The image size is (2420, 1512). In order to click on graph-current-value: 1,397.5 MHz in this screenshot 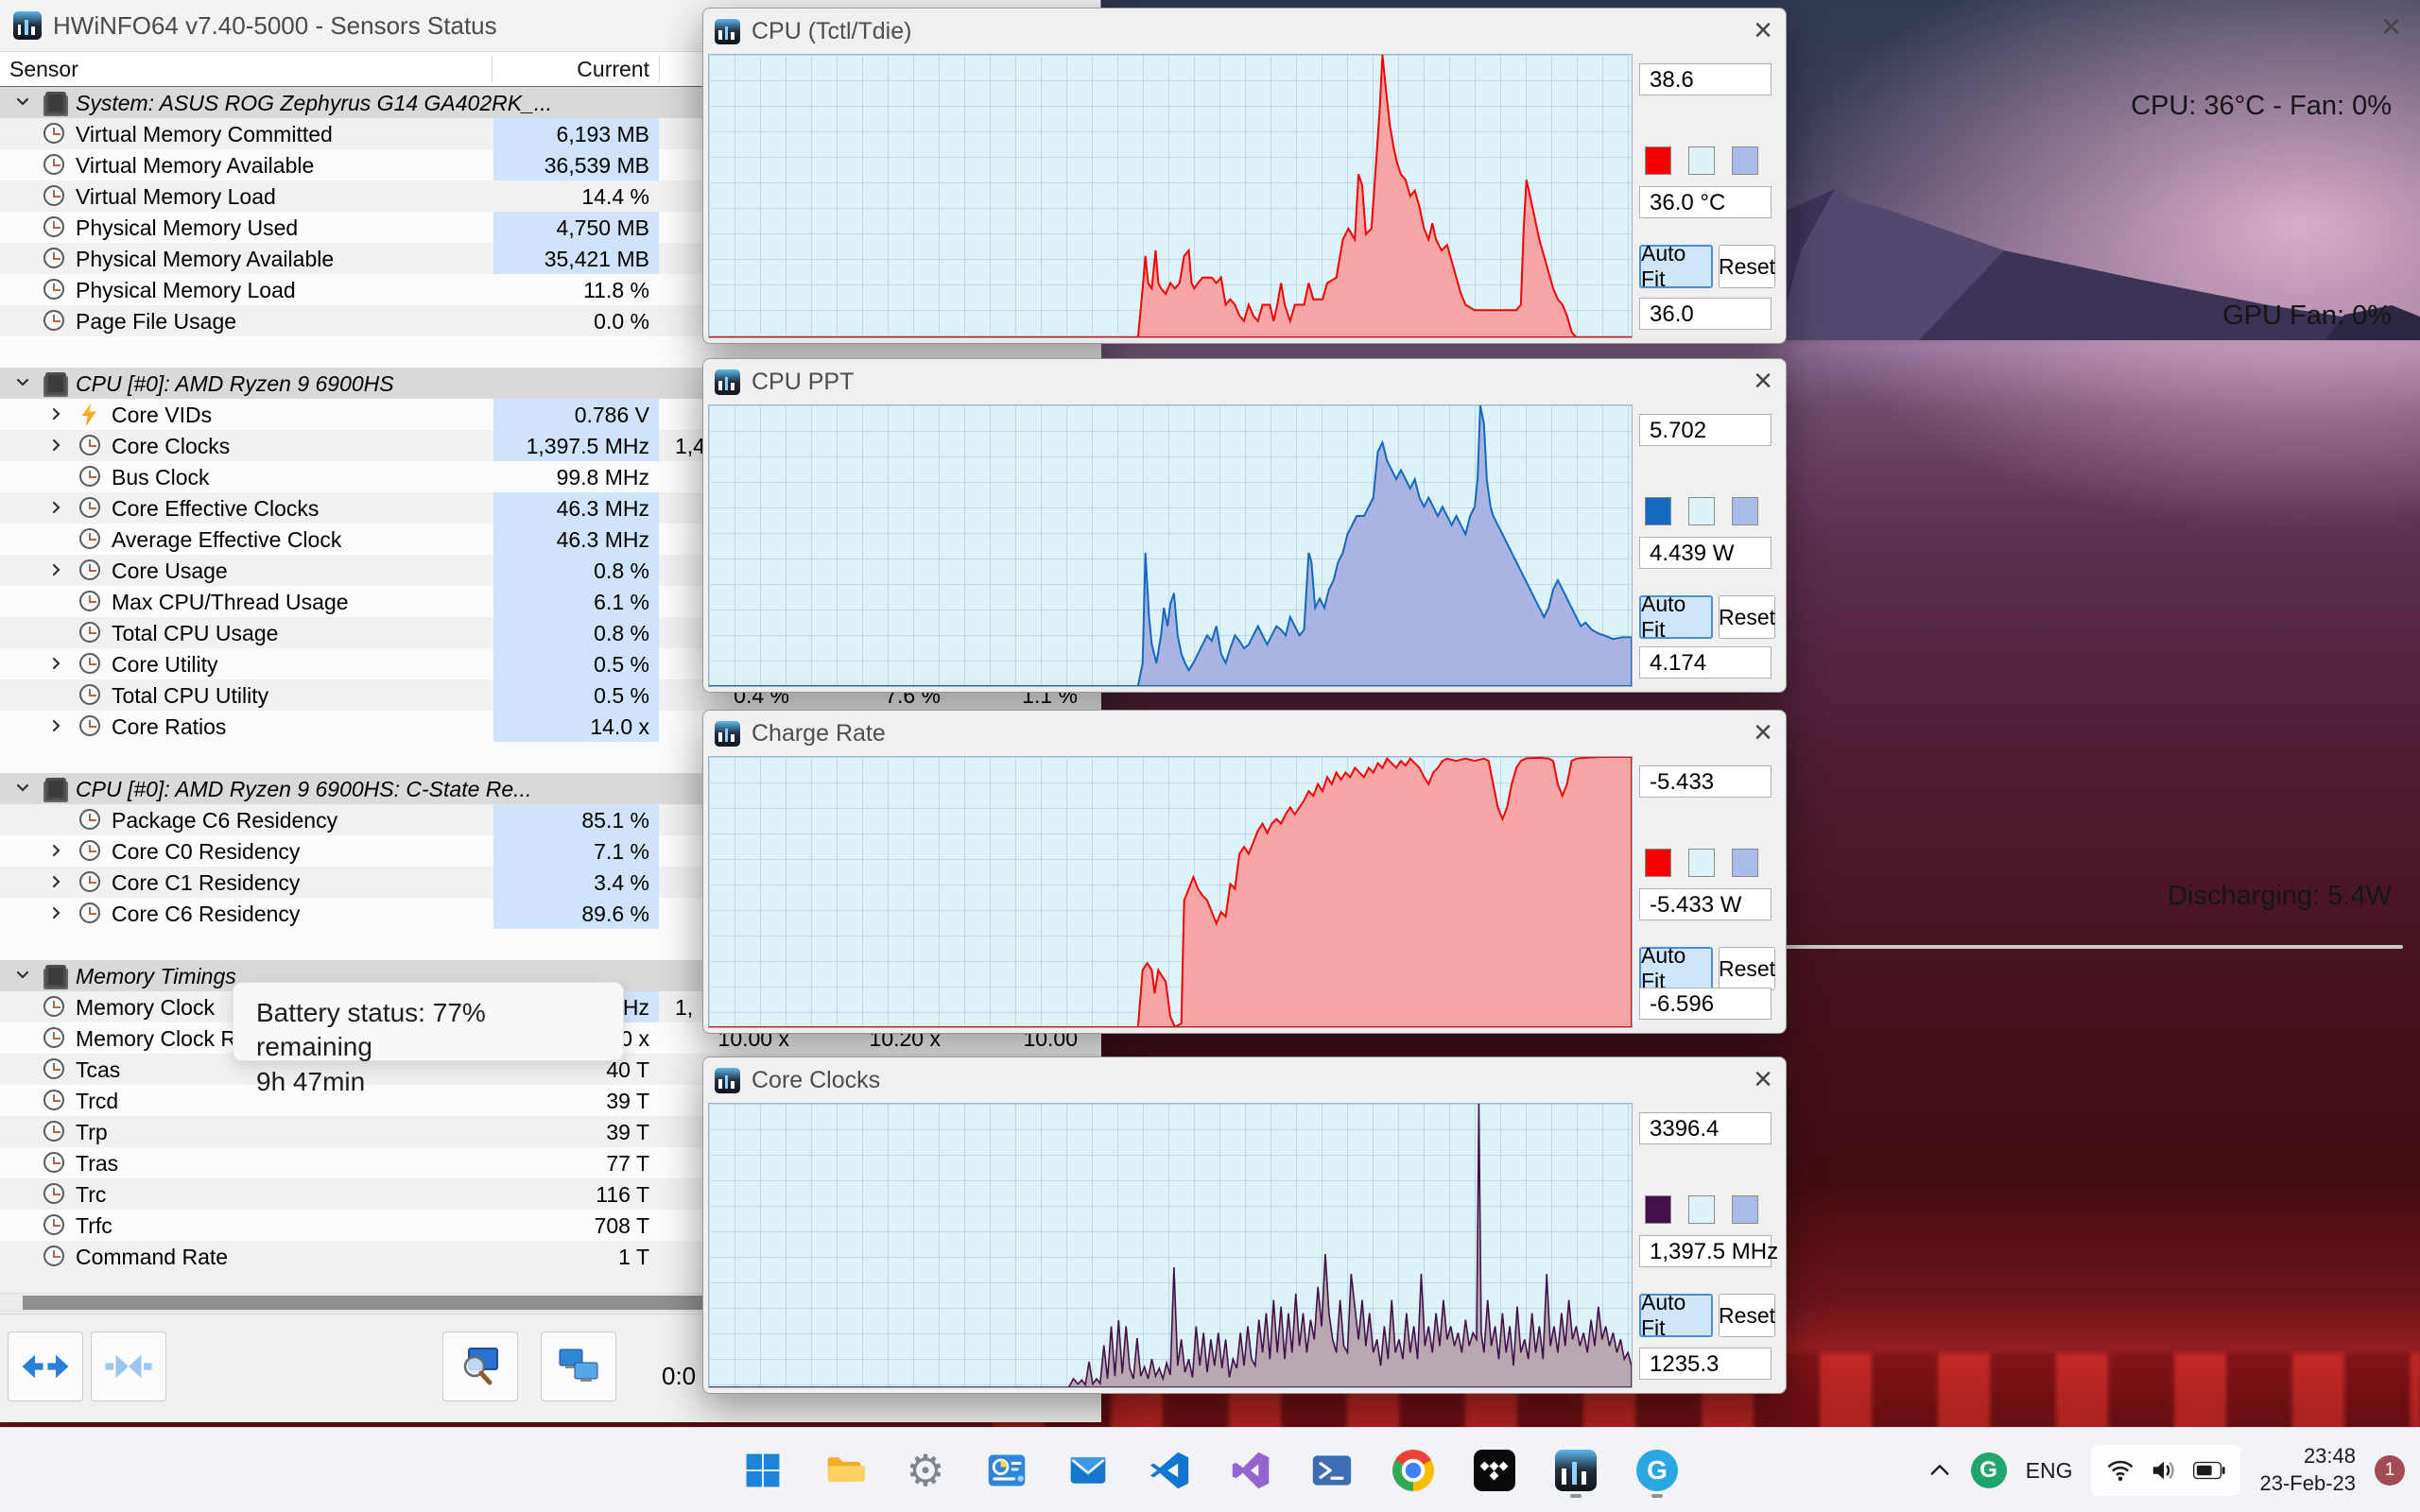, I will do `click(1708, 1251)`.